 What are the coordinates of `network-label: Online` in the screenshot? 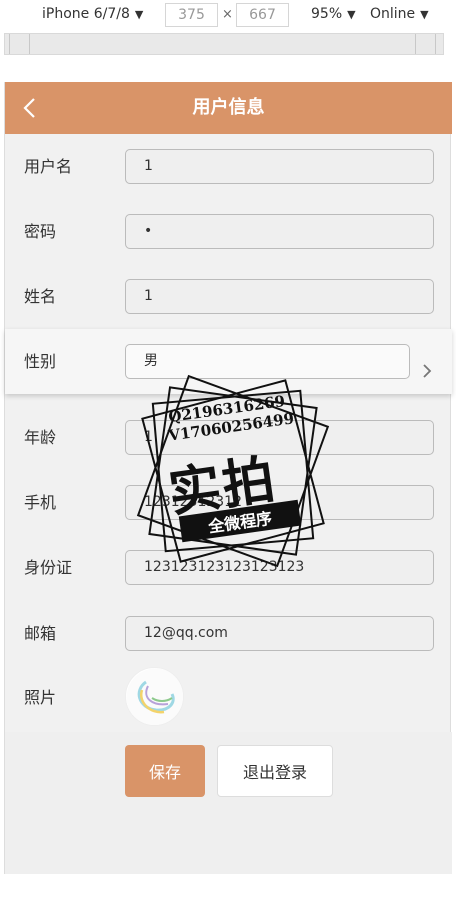 It's located at (393, 14).